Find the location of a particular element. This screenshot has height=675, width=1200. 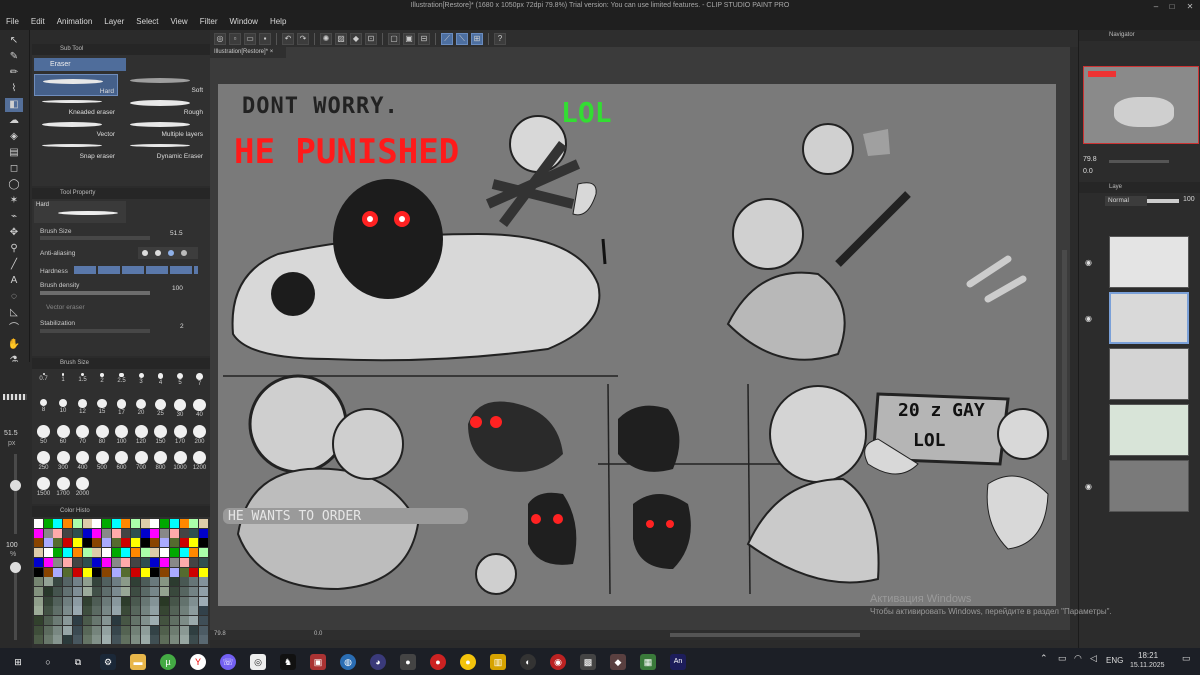

menu-window: Window is located at coordinates (244, 21).